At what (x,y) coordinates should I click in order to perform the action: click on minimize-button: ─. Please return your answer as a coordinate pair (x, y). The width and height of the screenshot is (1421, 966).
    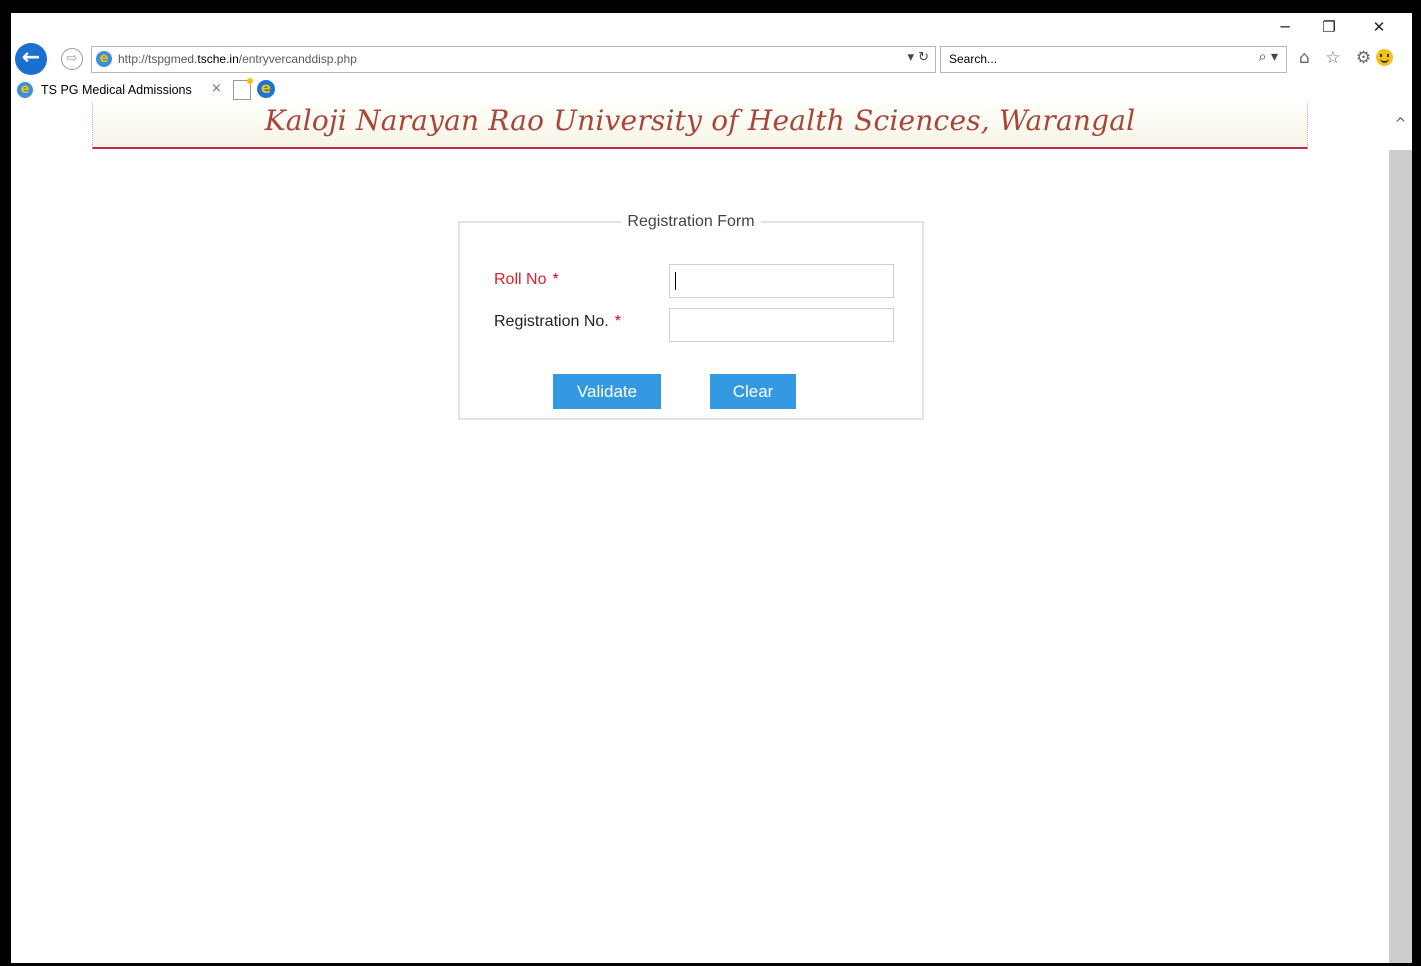
    Looking at the image, I should click on (1285, 27).